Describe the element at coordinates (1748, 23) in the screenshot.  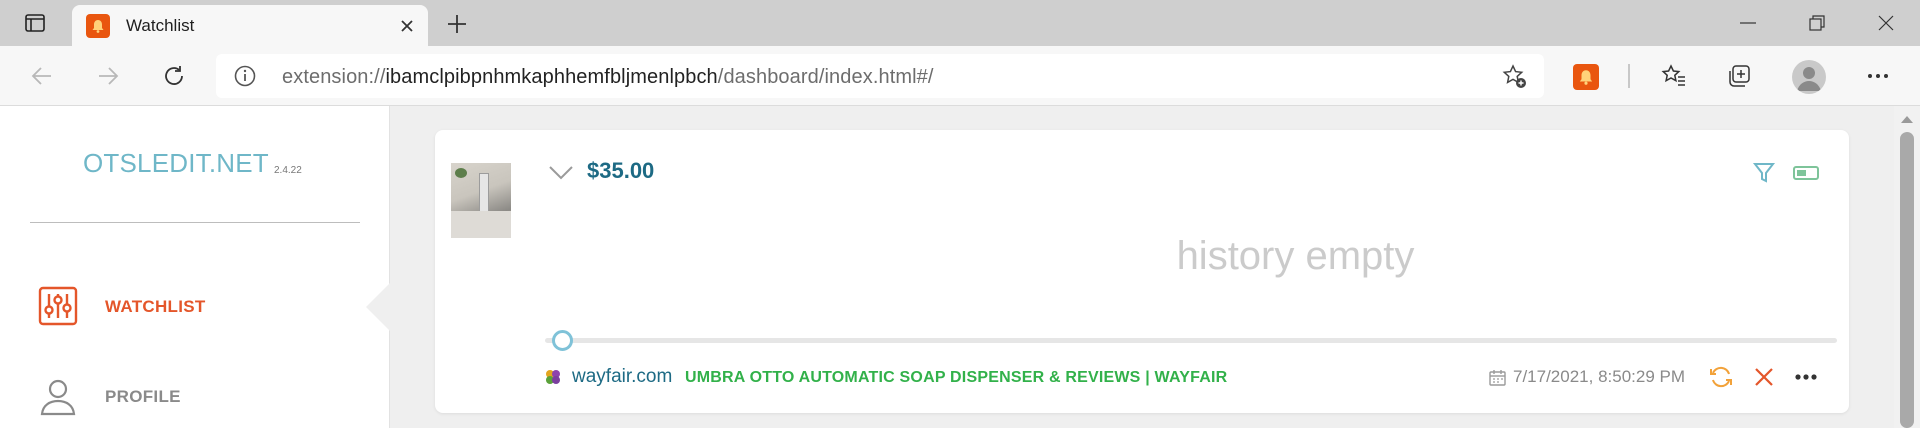
I see `minimize-icon` at that location.